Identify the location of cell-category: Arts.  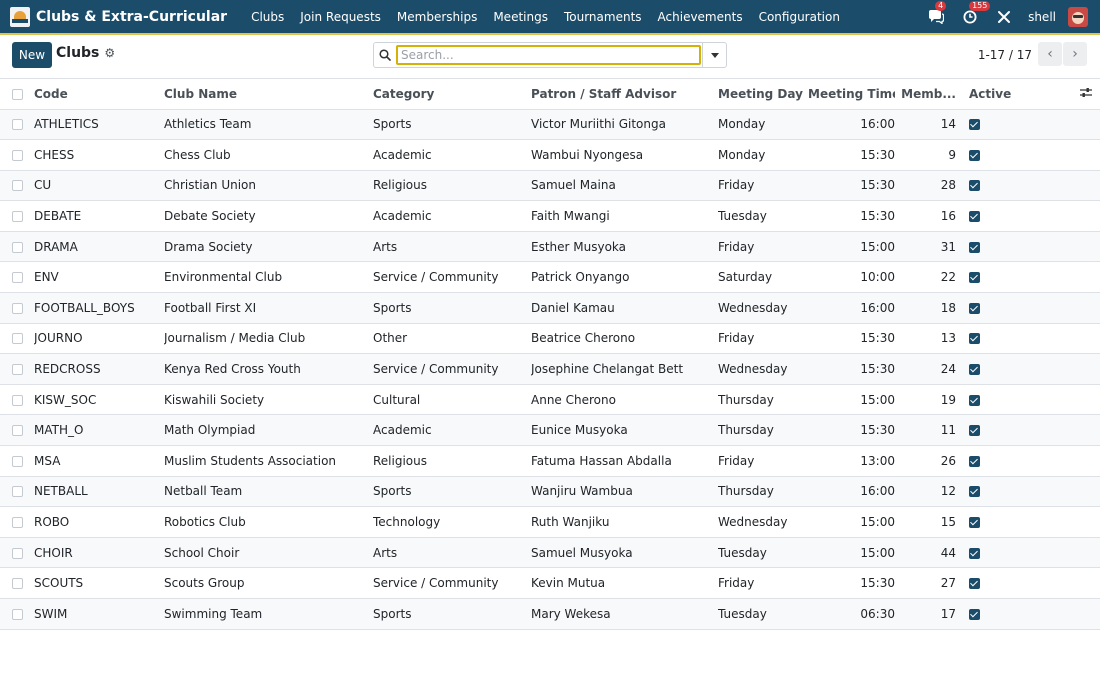
(452, 247).